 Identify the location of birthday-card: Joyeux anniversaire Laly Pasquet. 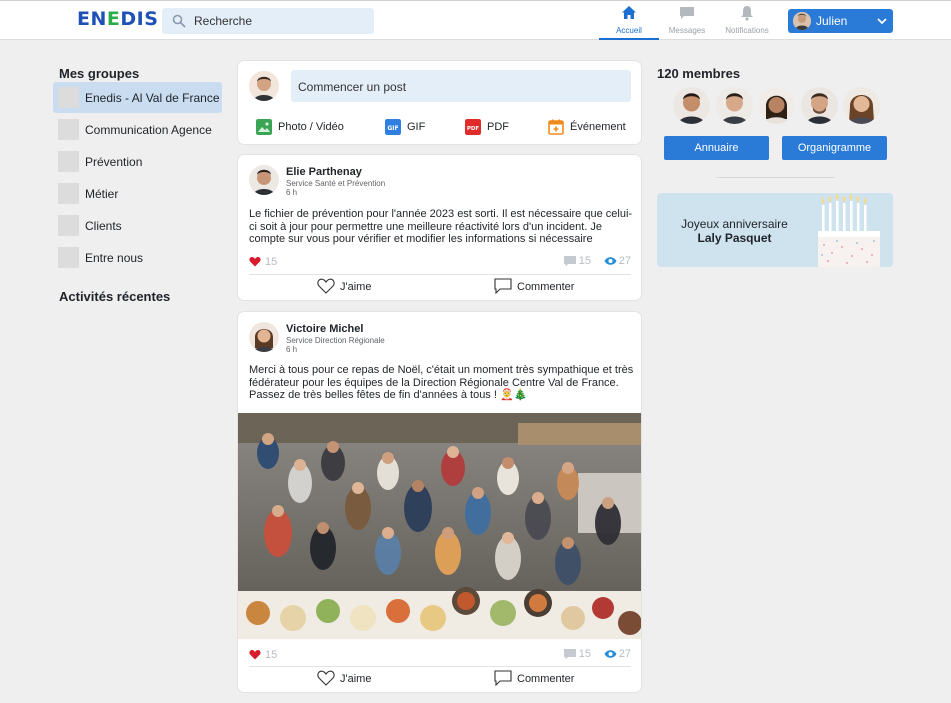
(775, 230).